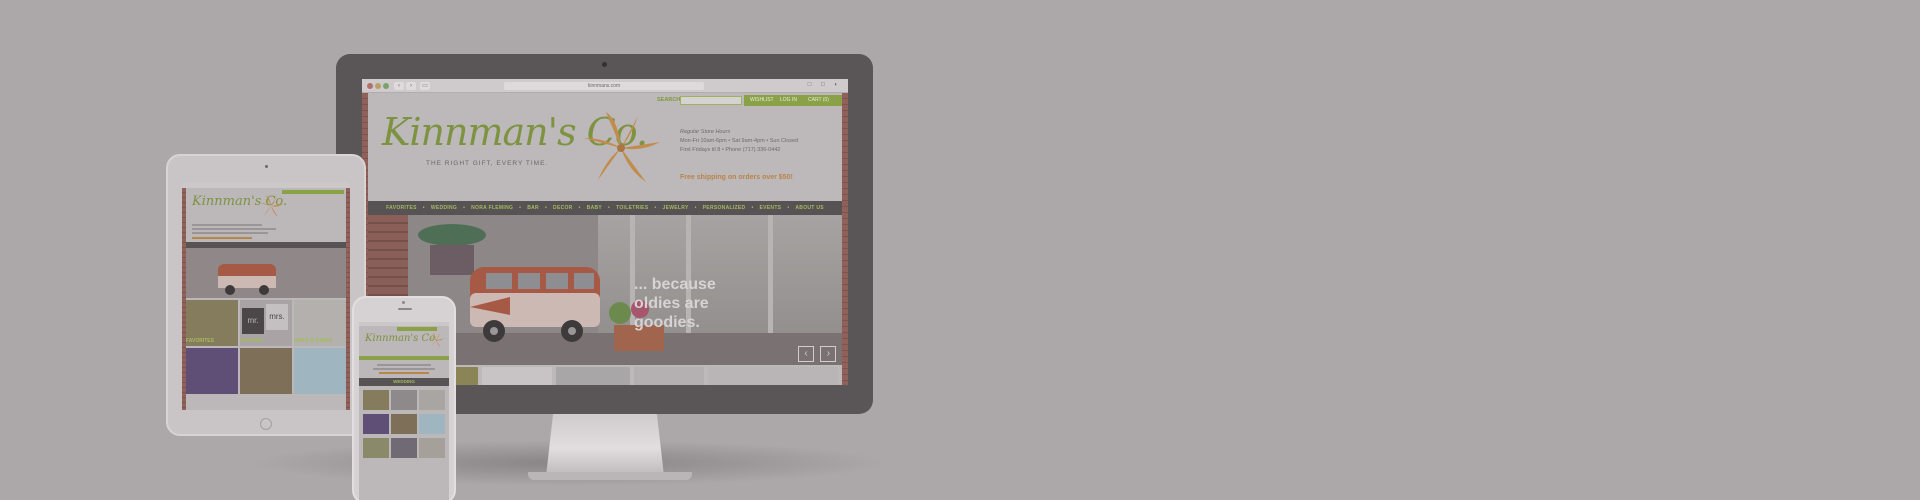  I want to click on nav-item-toiletries: TOILETRIES, so click(632, 208).